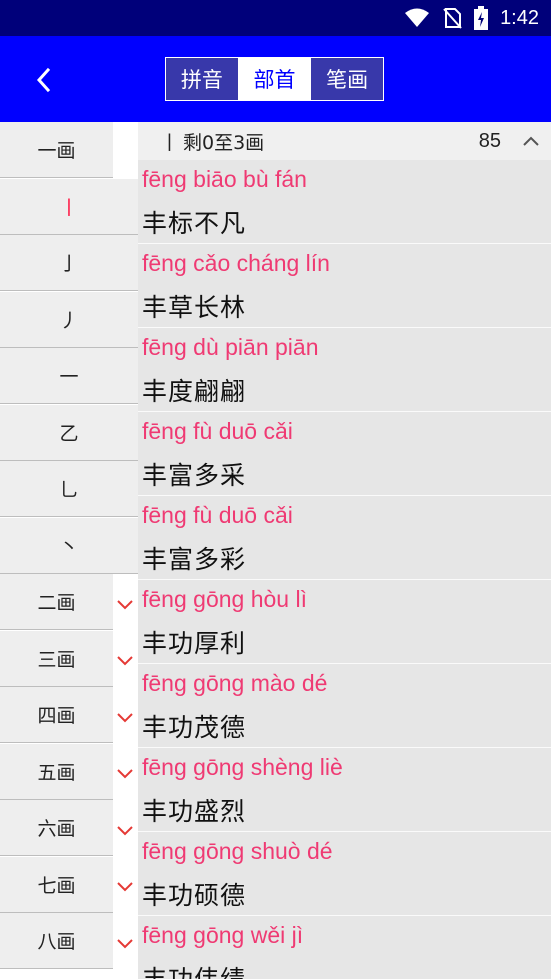 The image size is (551, 979). I want to click on word-hanzi: 丰功厚利, so click(194, 643).